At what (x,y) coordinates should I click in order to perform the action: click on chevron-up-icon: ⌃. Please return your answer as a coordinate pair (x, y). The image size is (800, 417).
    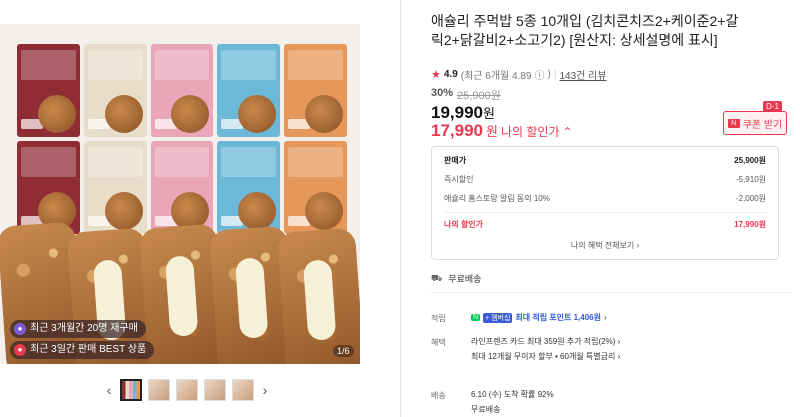
    Looking at the image, I should click on (568, 132).